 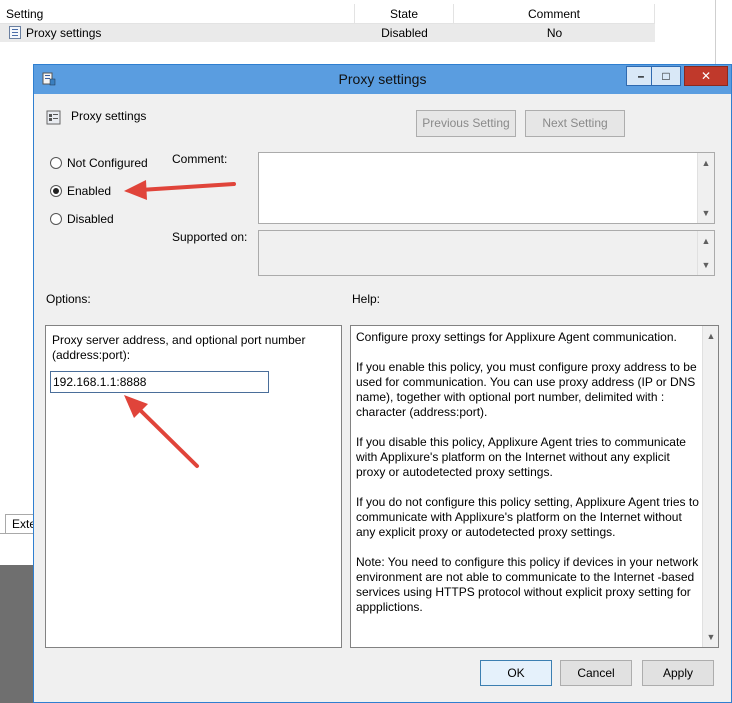 I want to click on ok-button: OK, so click(x=516, y=673).